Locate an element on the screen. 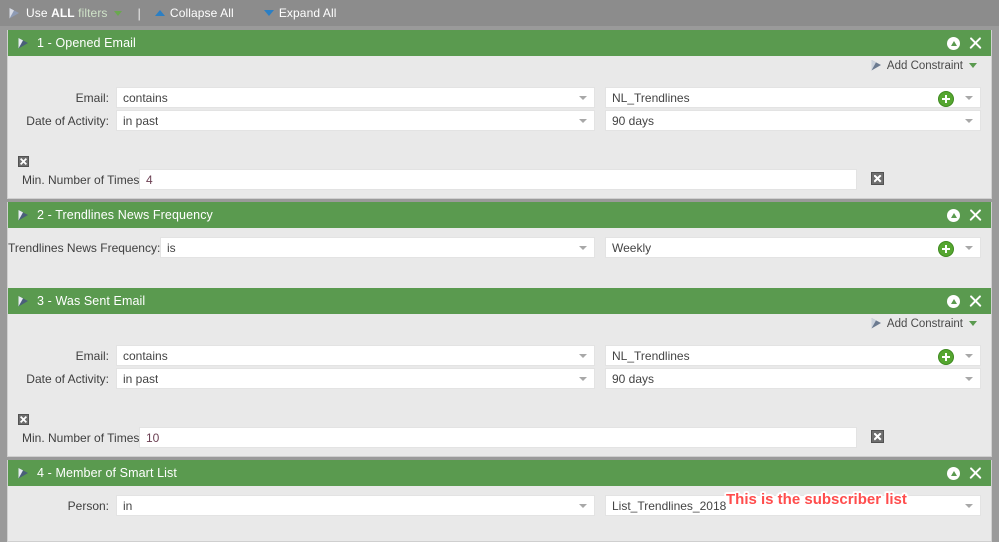  filter-panel-header: 2 - Trendlines News Frequency is located at coordinates (499, 215).